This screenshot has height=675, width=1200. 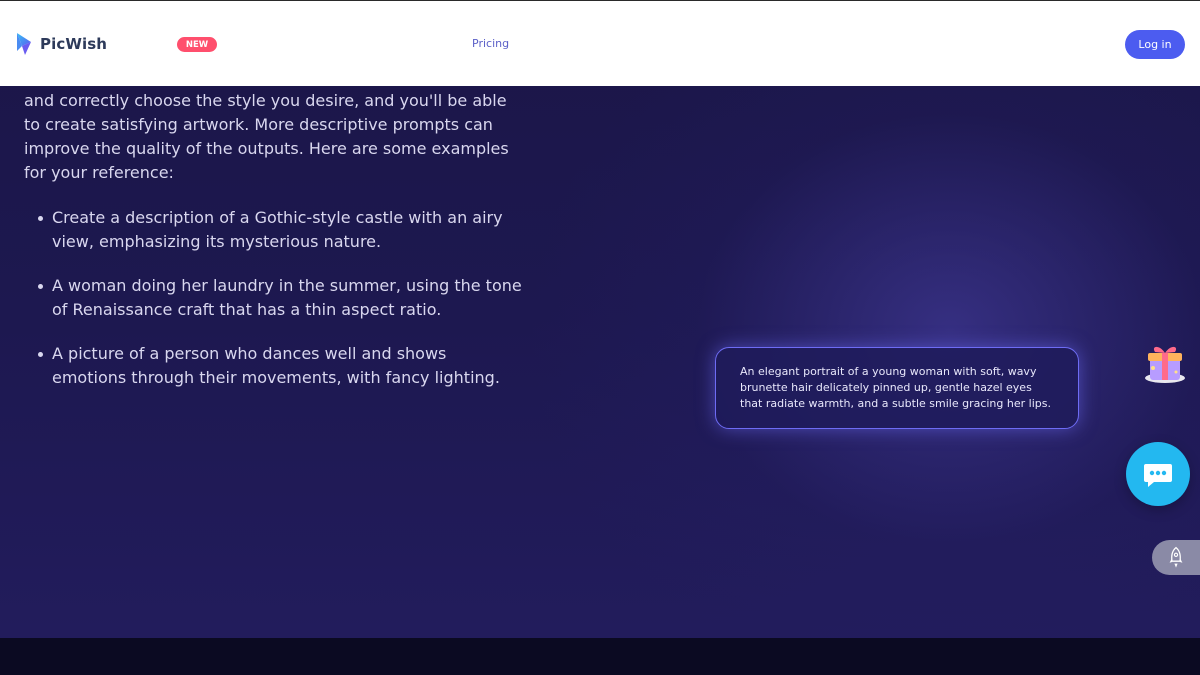 What do you see at coordinates (197, 44) in the screenshot?
I see `new-badge: NEW` at bounding box center [197, 44].